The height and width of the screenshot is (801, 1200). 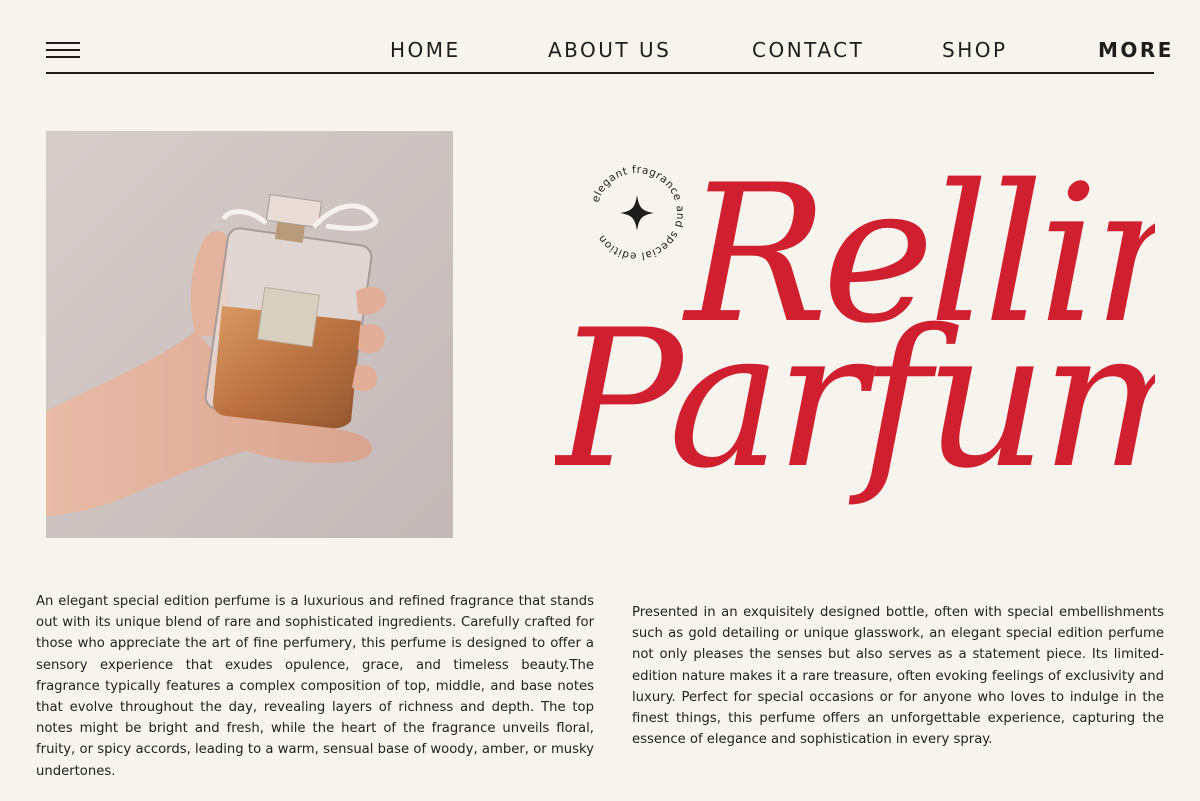 I want to click on nav-shop: SHOP, so click(x=975, y=50).